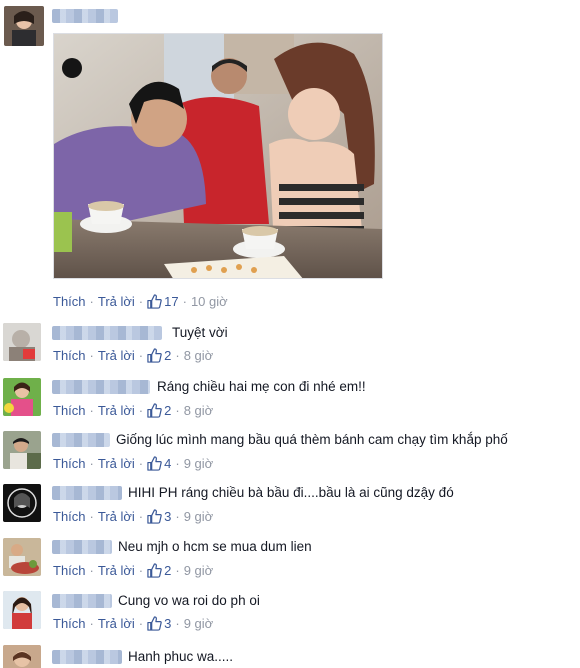  I want to click on comment-text: Cung vo wa roi do ph oi, so click(189, 600).